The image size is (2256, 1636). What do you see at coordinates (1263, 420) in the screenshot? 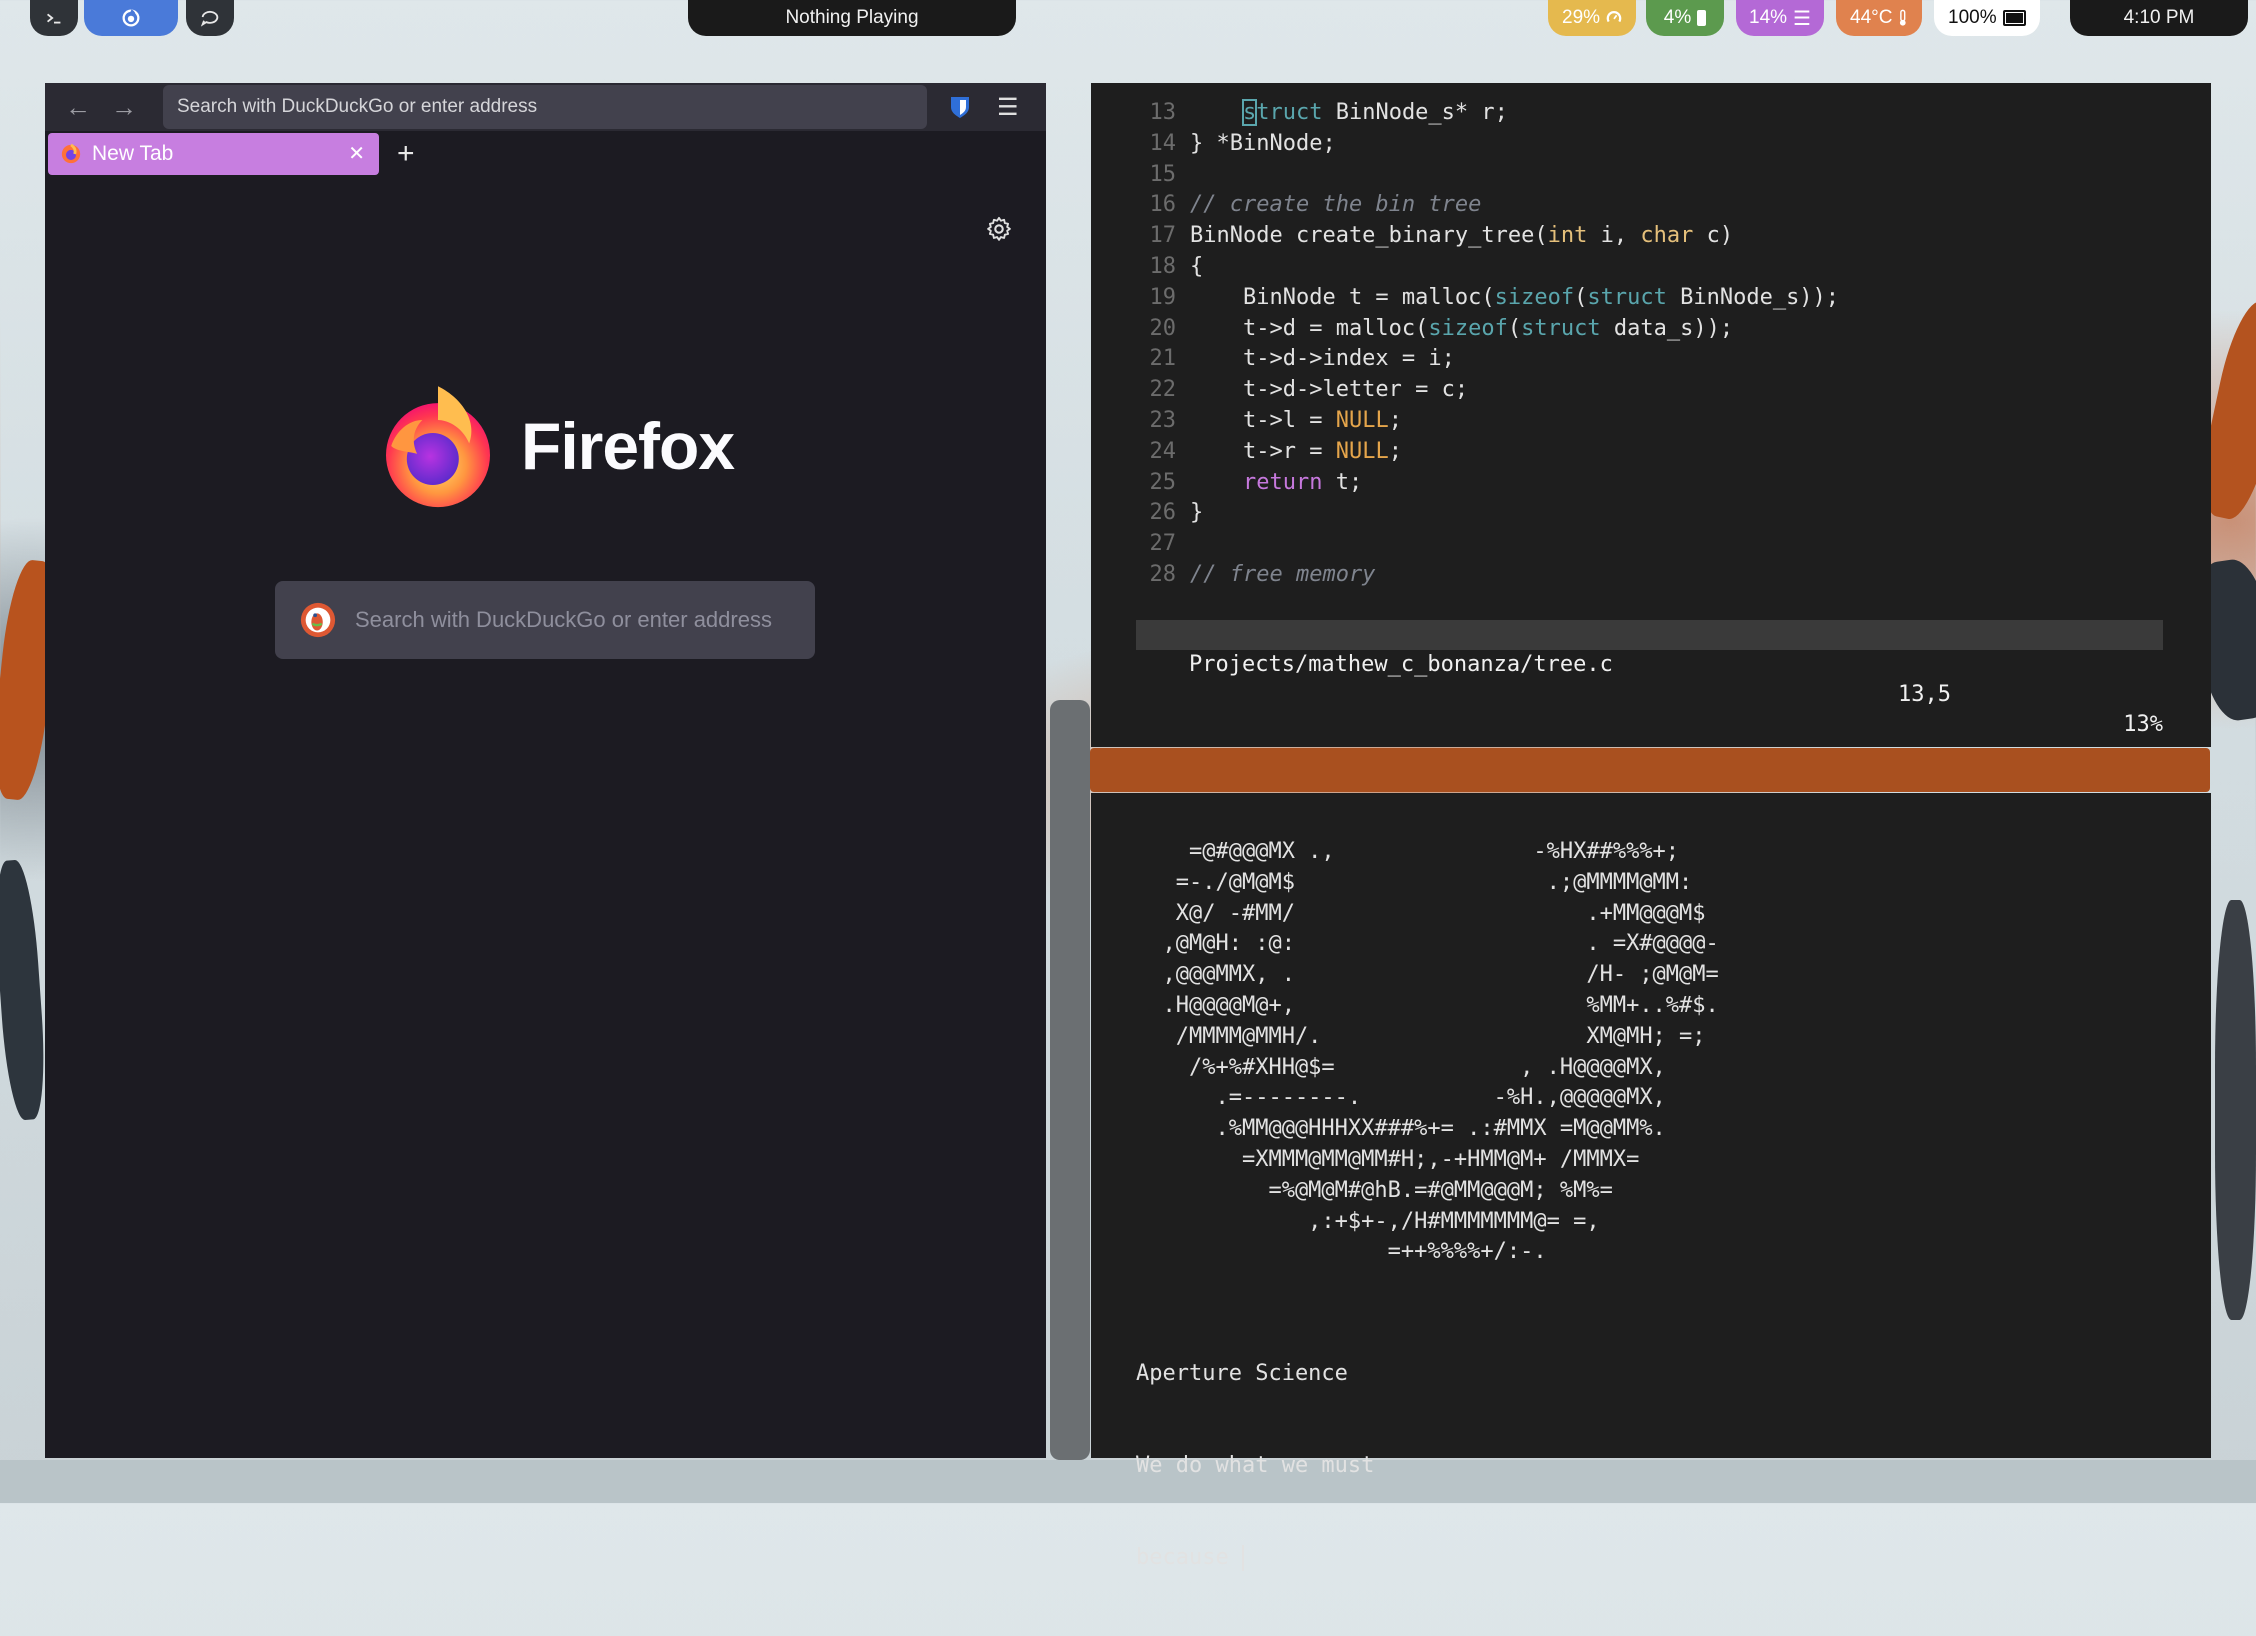
I see `code-token: t->l =` at bounding box center [1263, 420].